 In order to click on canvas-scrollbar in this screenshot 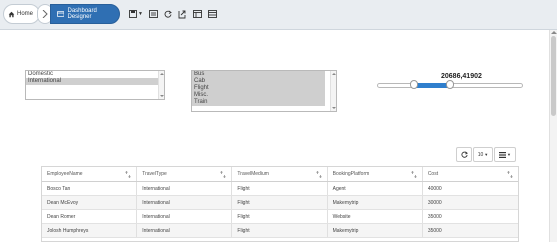, I will do `click(553, 136)`.